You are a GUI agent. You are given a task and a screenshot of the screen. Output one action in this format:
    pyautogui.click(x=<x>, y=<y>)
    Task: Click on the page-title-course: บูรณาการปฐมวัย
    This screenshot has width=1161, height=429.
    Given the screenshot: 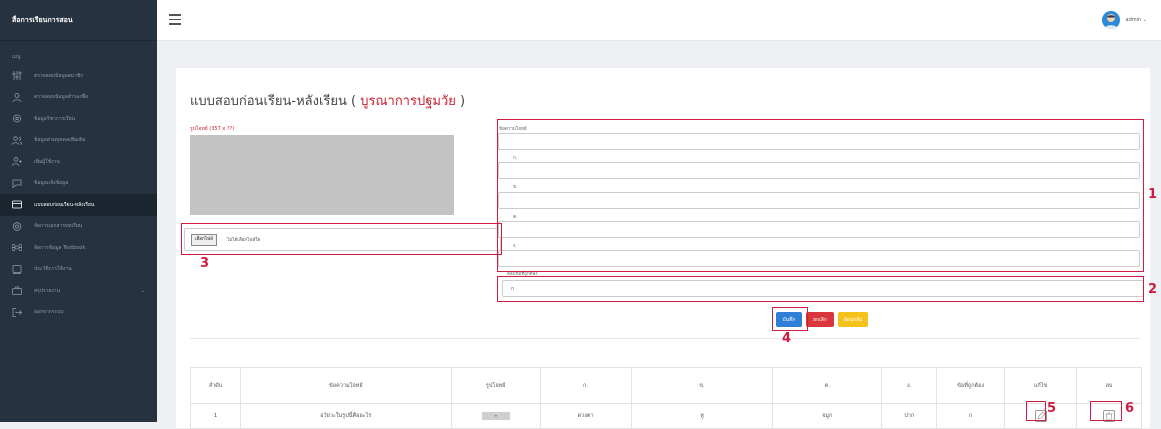 What is the action you would take?
    pyautogui.click(x=408, y=101)
    